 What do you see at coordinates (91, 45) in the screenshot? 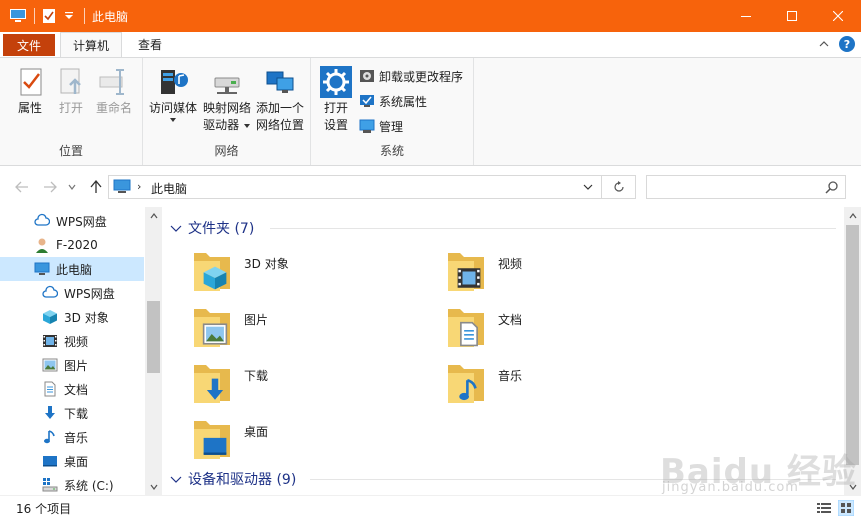
I see `tab-computer: 计算机` at bounding box center [91, 45].